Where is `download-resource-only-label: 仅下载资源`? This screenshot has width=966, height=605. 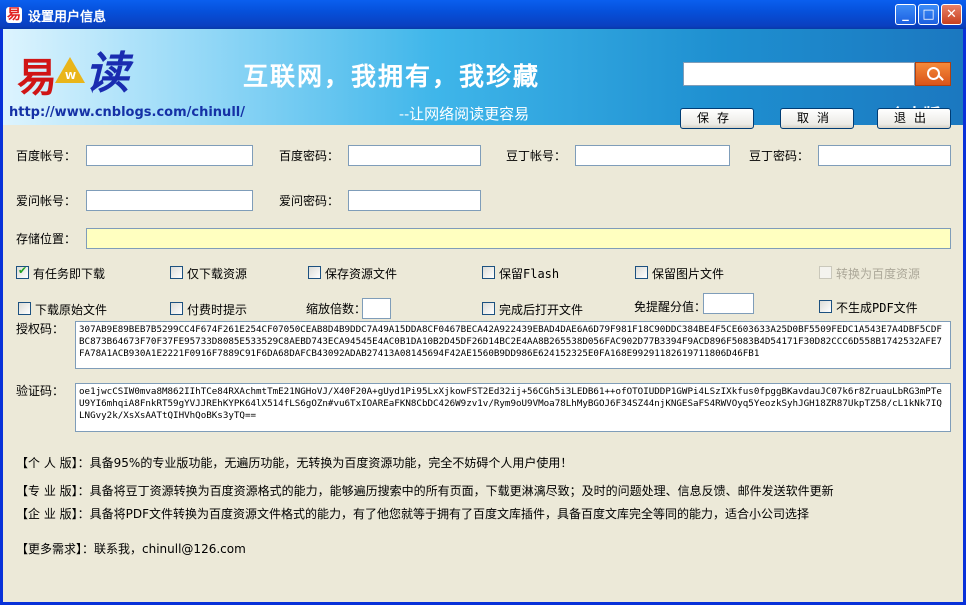
download-resource-only-label: 仅下载资源 is located at coordinates (217, 274).